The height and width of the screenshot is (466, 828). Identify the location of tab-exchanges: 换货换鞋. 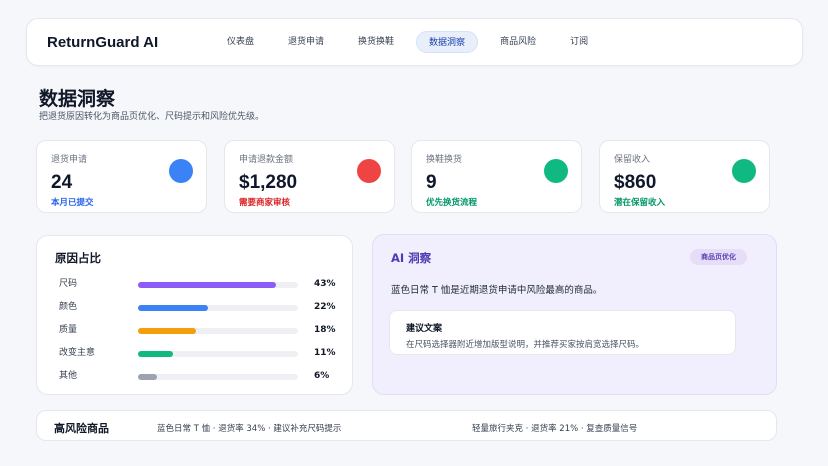
(376, 42).